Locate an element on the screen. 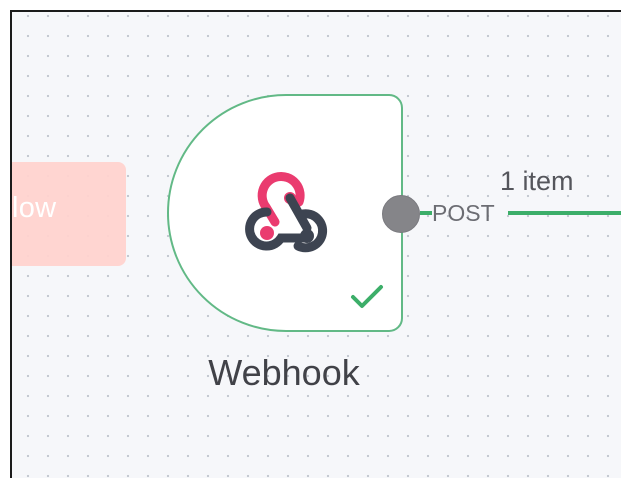  check-icon is located at coordinates (367, 297).